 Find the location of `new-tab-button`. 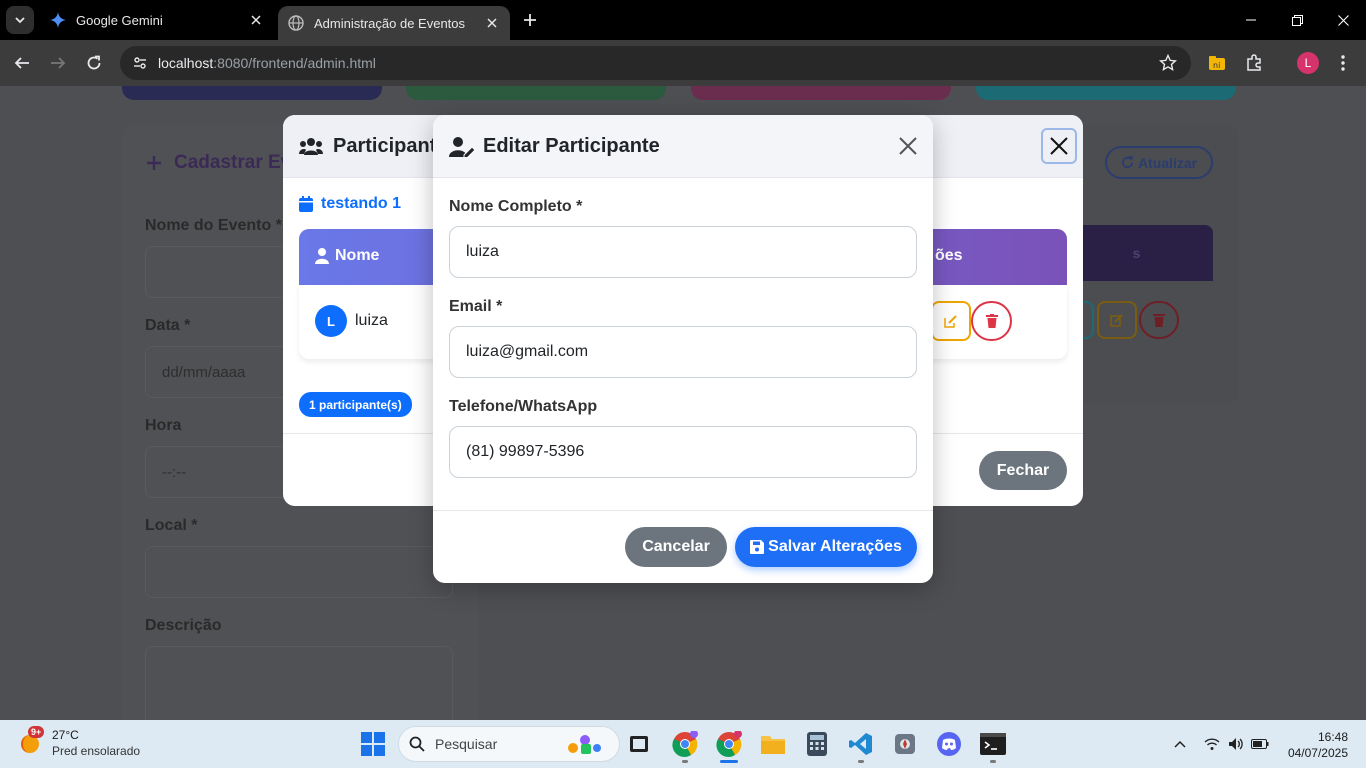

new-tab-button is located at coordinates (530, 20).